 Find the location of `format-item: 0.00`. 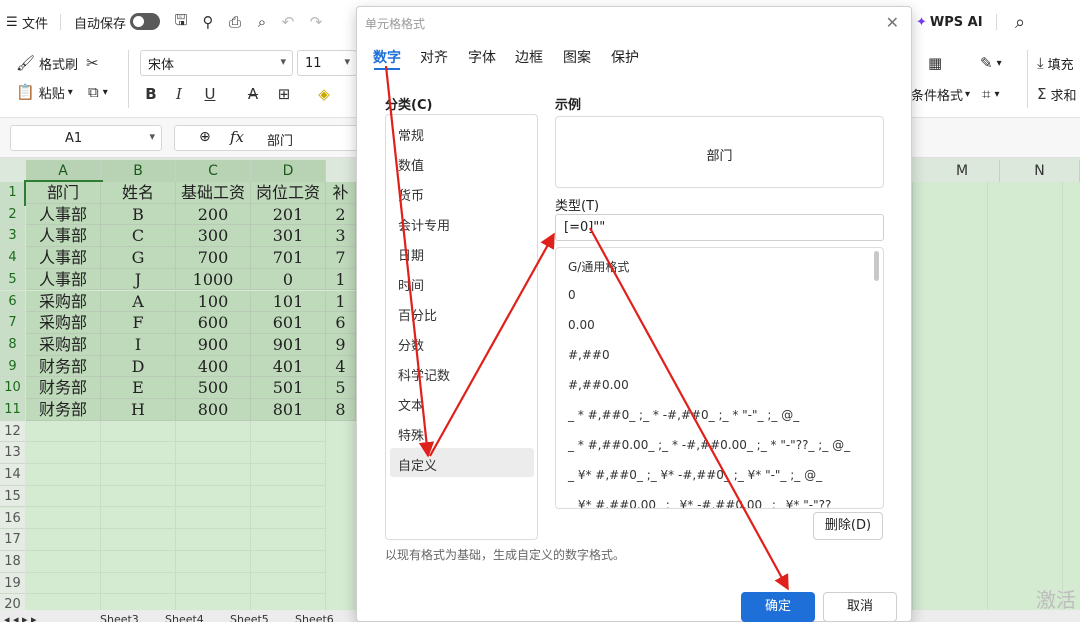

format-item: 0.00 is located at coordinates (581, 325).